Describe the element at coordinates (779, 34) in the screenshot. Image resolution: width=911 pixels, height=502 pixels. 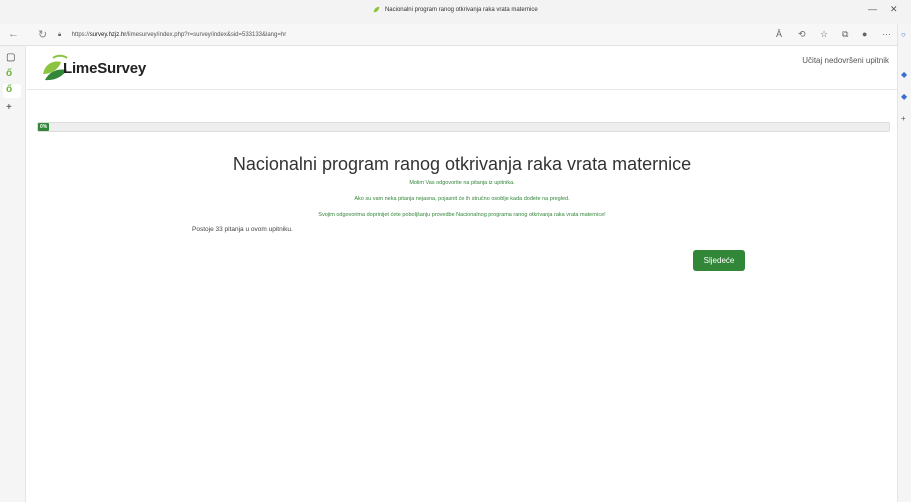
I see `read-aloud-icon: Ā` at that location.